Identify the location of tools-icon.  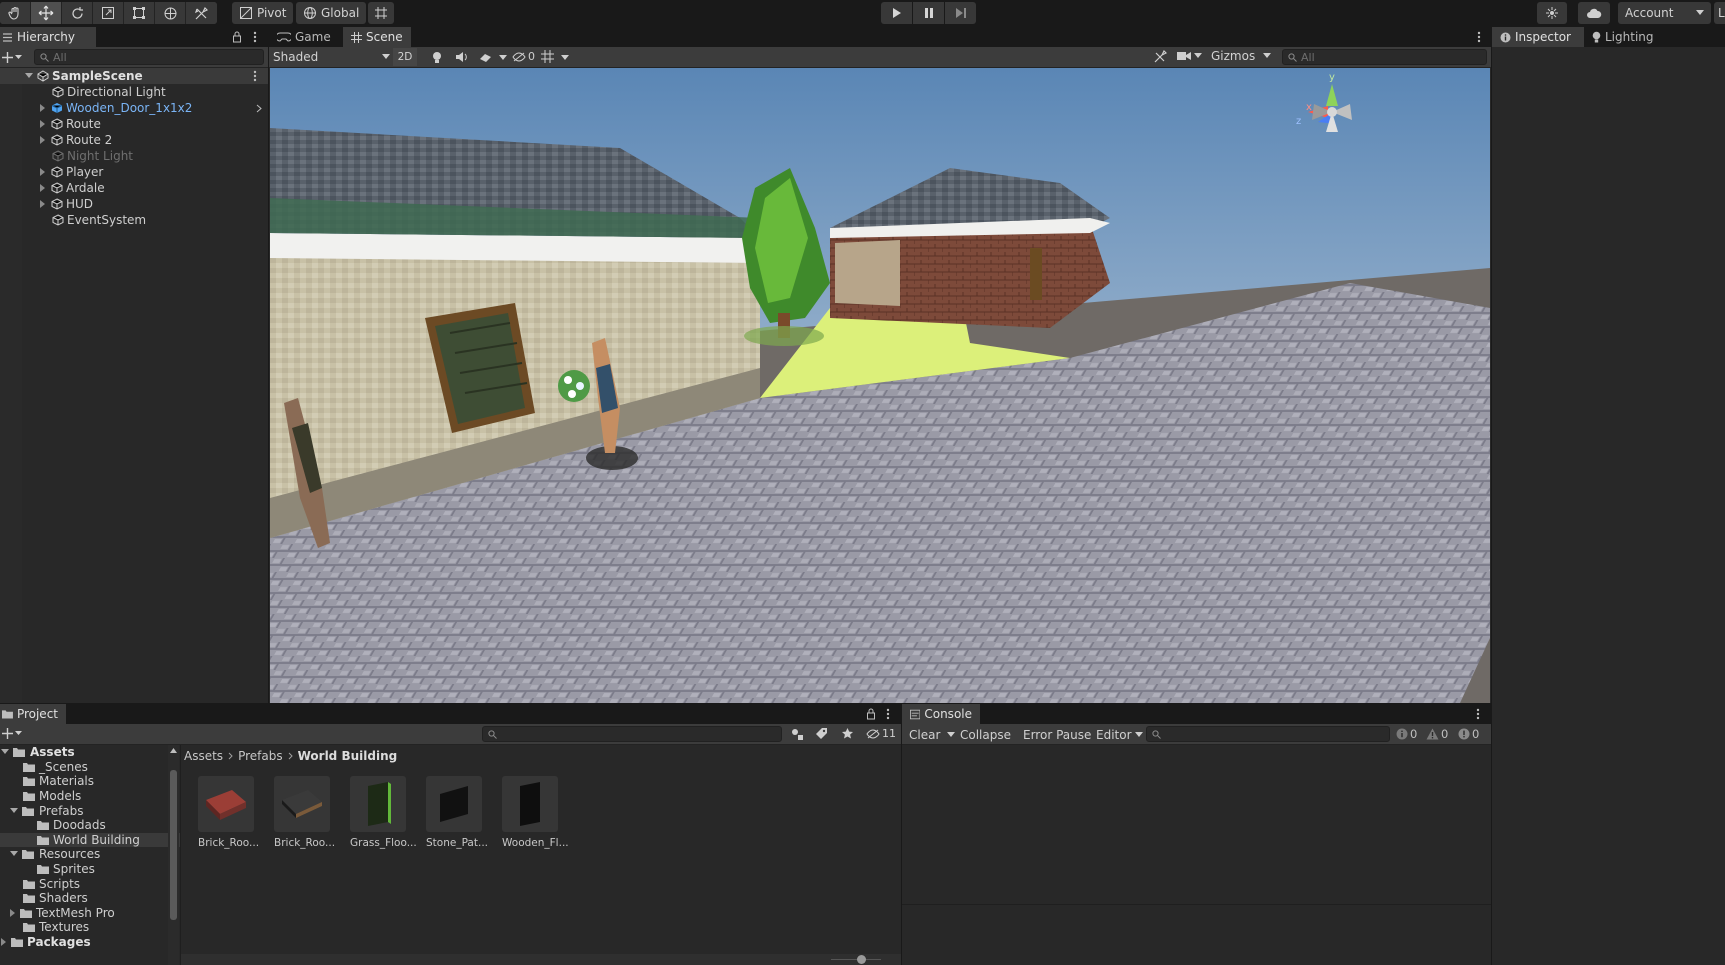
(1160, 57).